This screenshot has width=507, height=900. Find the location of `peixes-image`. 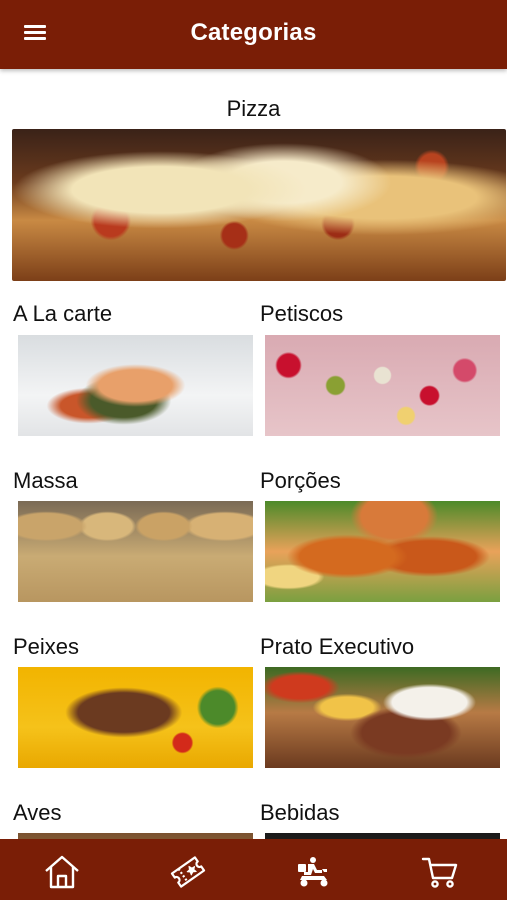

peixes-image is located at coordinates (135, 717).